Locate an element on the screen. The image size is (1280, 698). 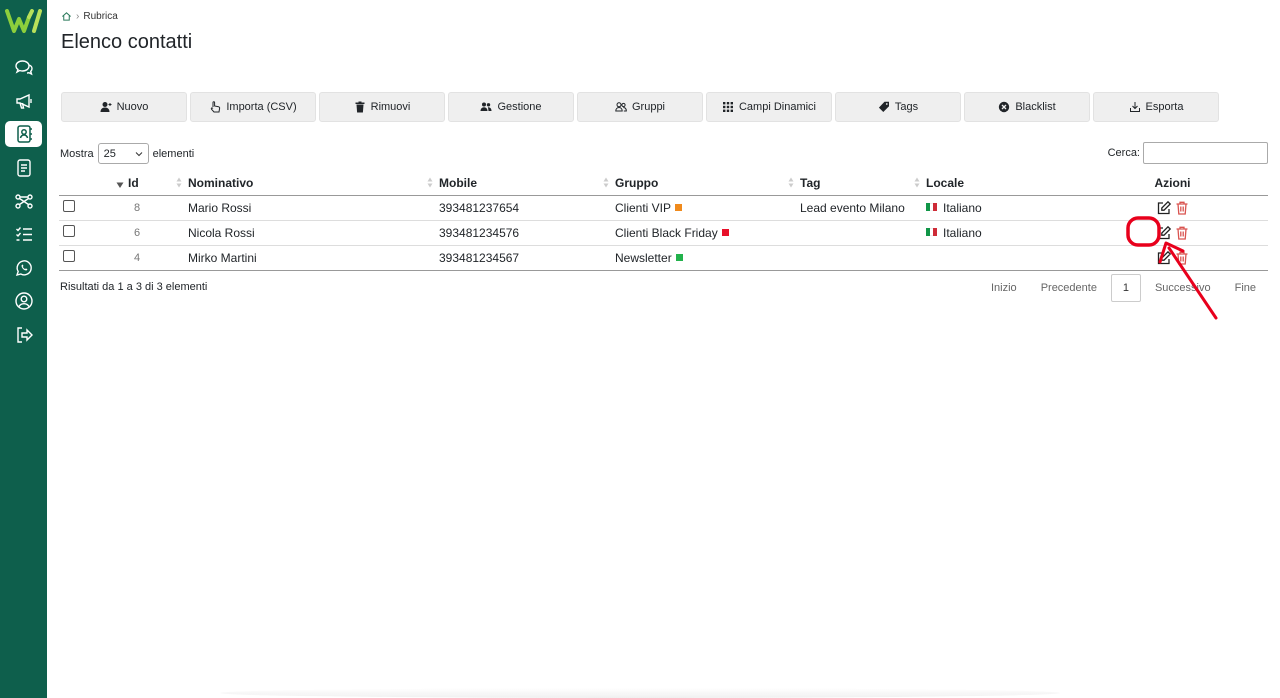
gruppi-button: Gruppi is located at coordinates (640, 107).